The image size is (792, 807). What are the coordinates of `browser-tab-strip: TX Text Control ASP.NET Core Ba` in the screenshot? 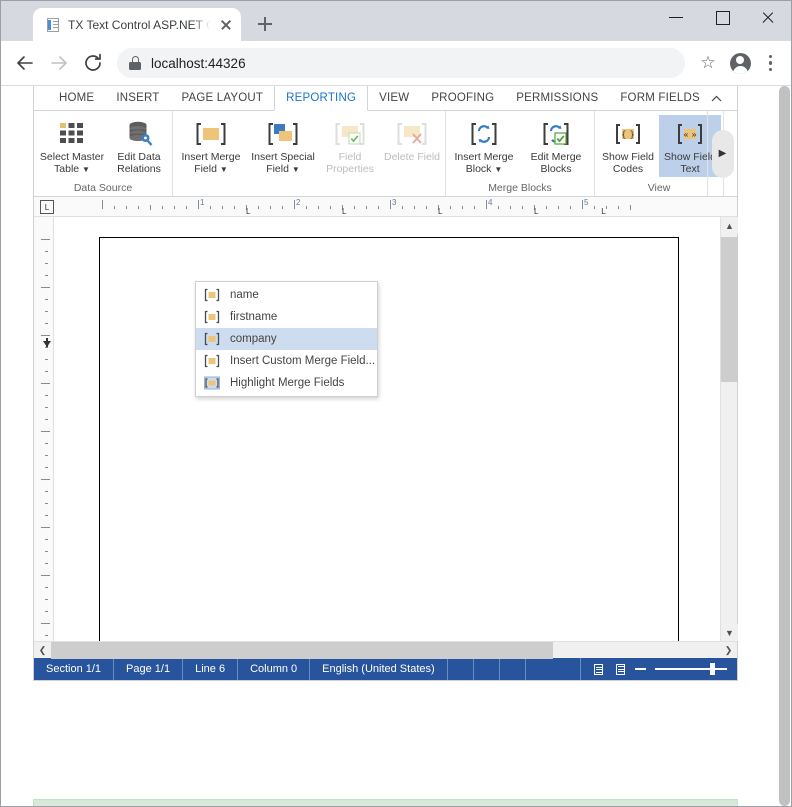 It's located at (396, 21).